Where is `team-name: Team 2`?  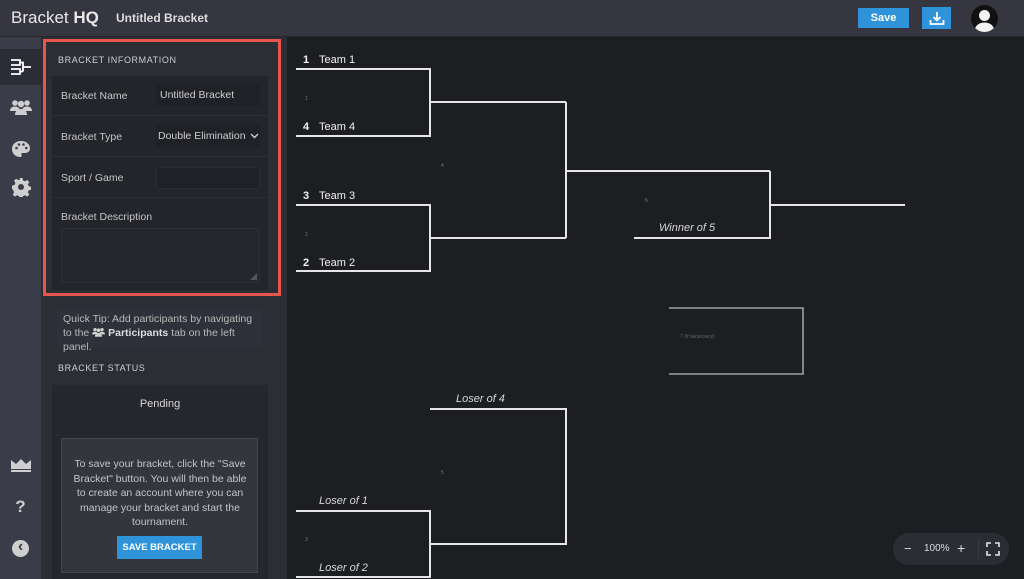 team-name: Team 2 is located at coordinates (337, 263).